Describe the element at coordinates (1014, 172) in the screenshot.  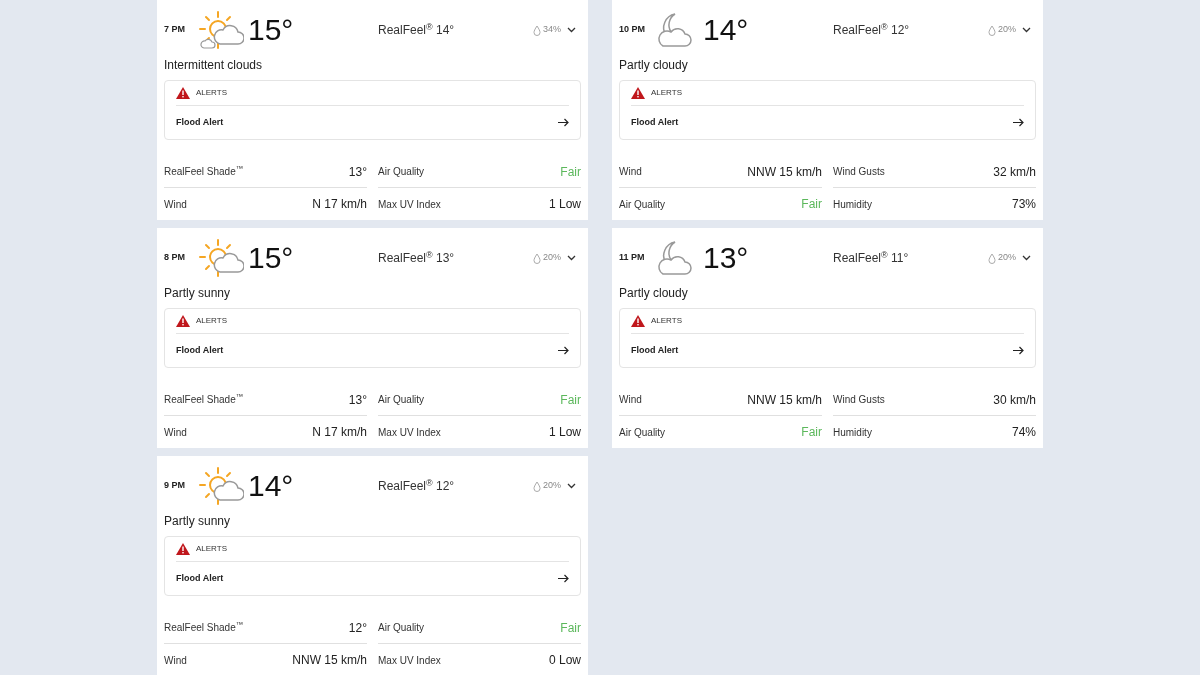
I see `detail-value: 32 km/h` at that location.